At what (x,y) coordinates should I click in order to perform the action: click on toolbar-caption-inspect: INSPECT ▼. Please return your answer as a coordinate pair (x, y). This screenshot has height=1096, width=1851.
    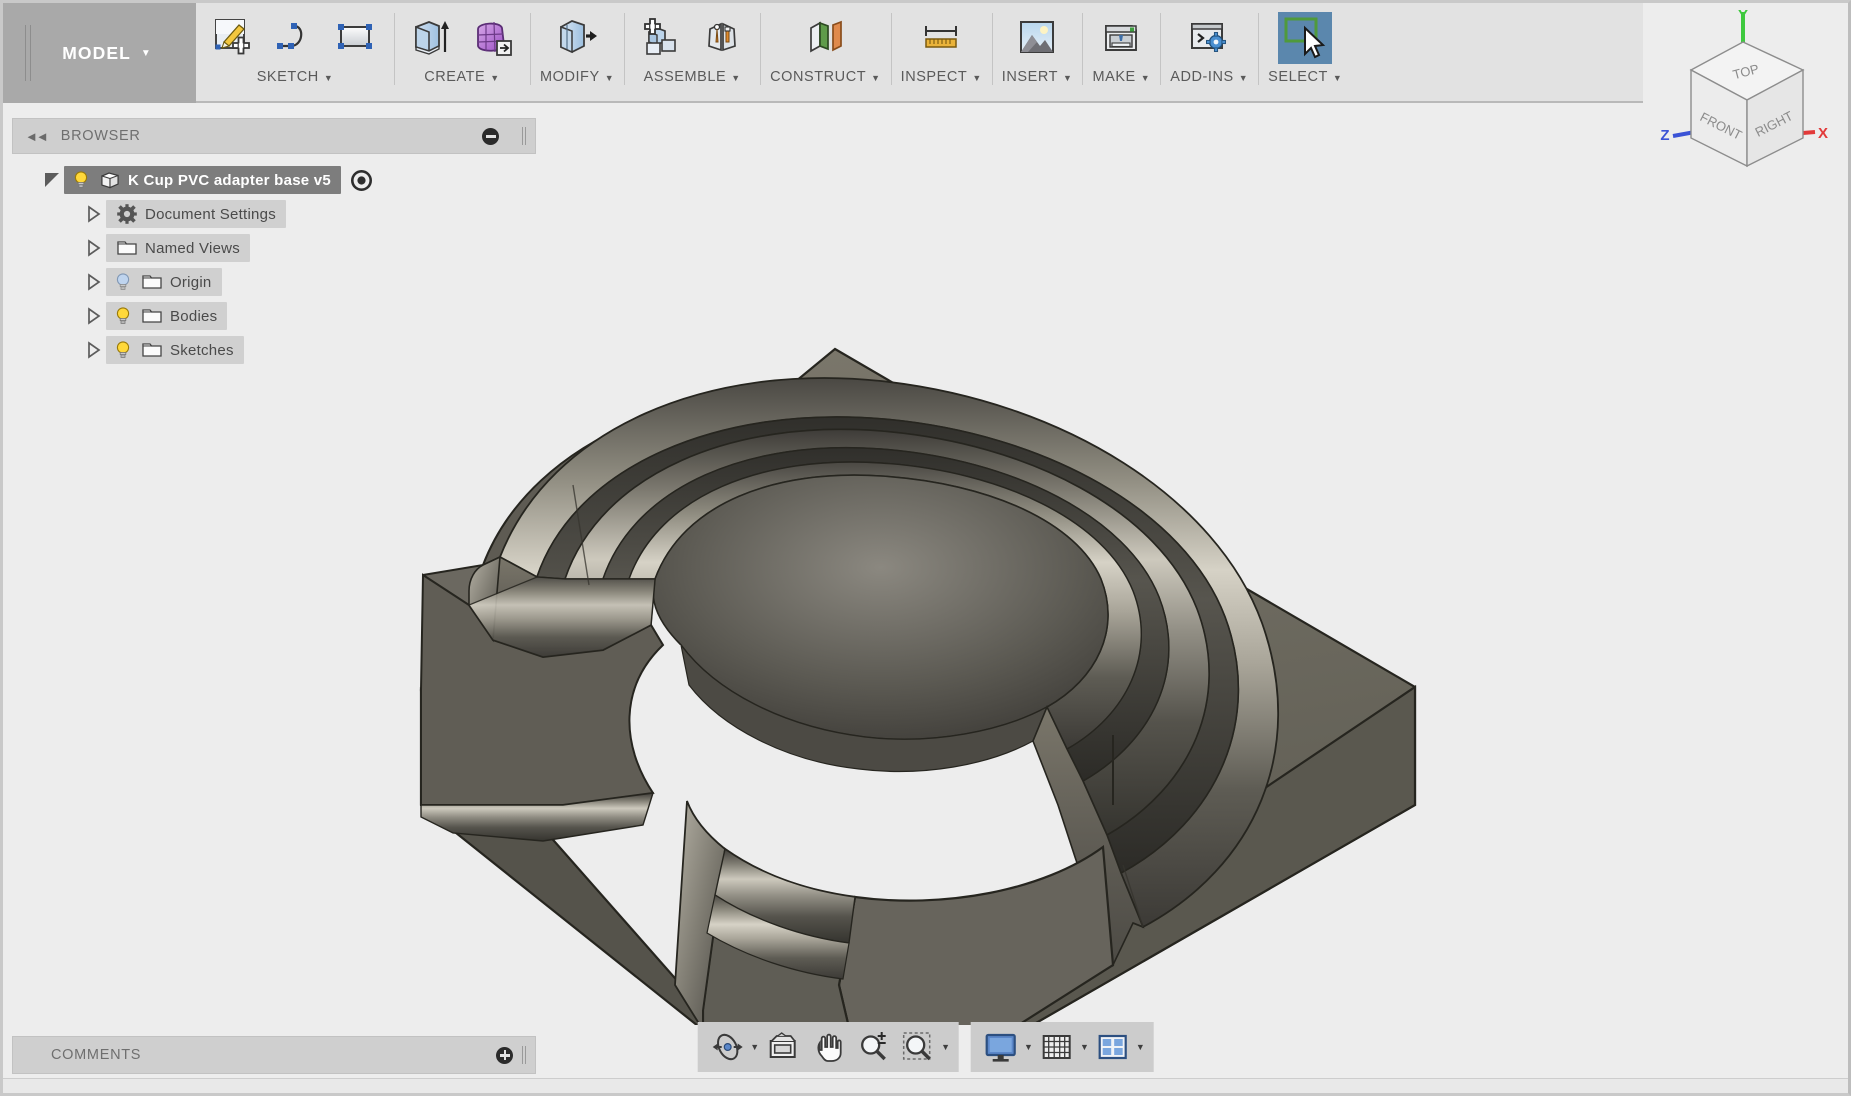
    Looking at the image, I should click on (941, 77).